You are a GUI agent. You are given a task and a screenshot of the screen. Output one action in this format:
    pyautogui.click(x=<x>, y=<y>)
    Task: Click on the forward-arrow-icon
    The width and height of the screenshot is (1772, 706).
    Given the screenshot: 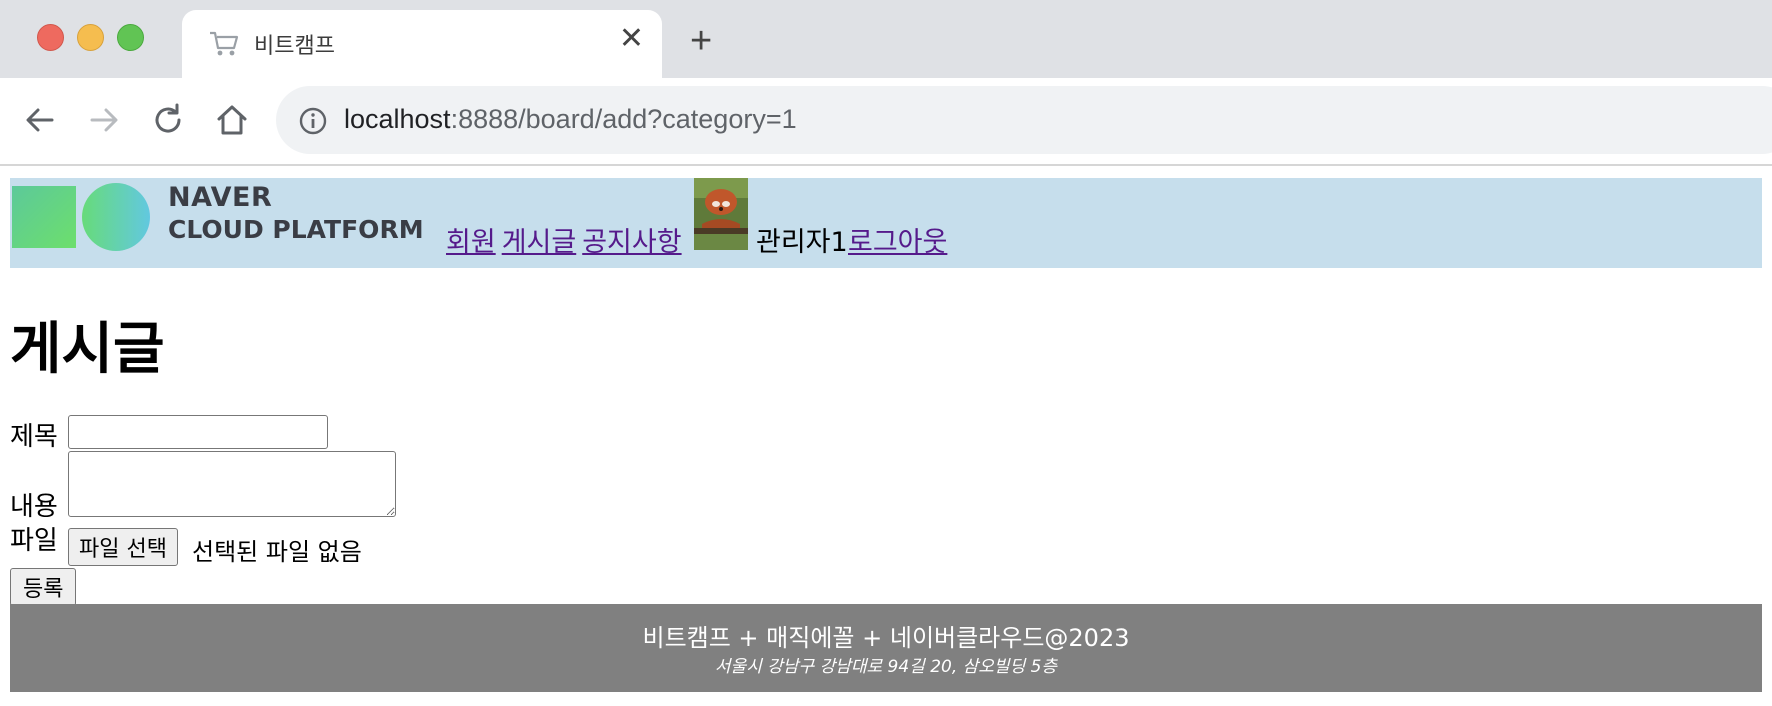 What is the action you would take?
    pyautogui.click(x=104, y=120)
    